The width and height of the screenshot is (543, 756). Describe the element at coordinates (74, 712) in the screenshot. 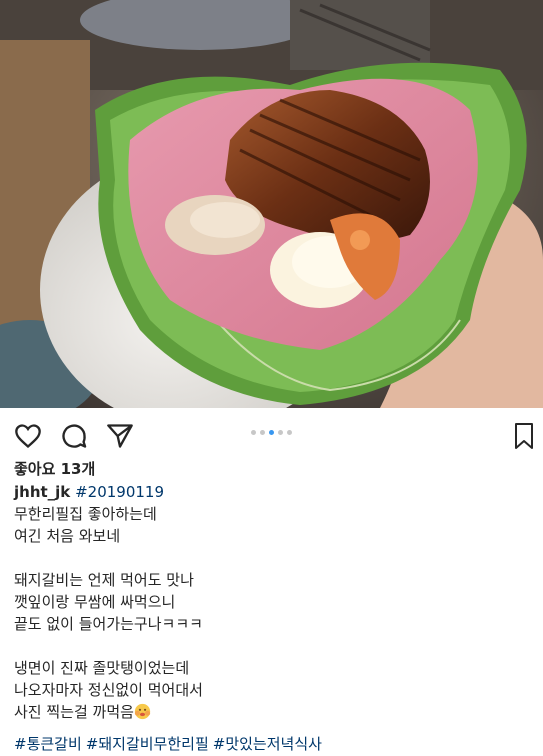

I see `caption-text: 사진 찍는걸 까먹음` at that location.